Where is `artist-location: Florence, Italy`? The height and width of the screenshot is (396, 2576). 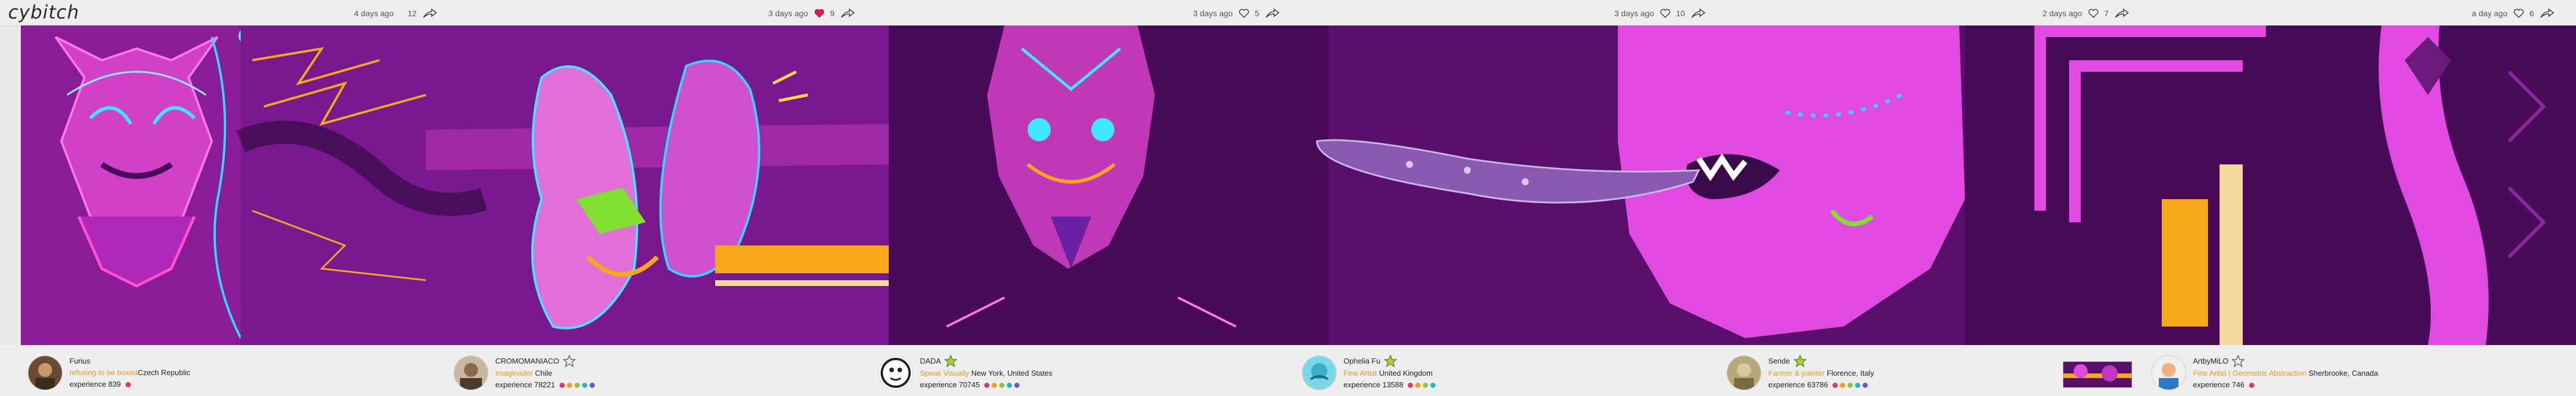 artist-location: Florence, Italy is located at coordinates (1850, 373).